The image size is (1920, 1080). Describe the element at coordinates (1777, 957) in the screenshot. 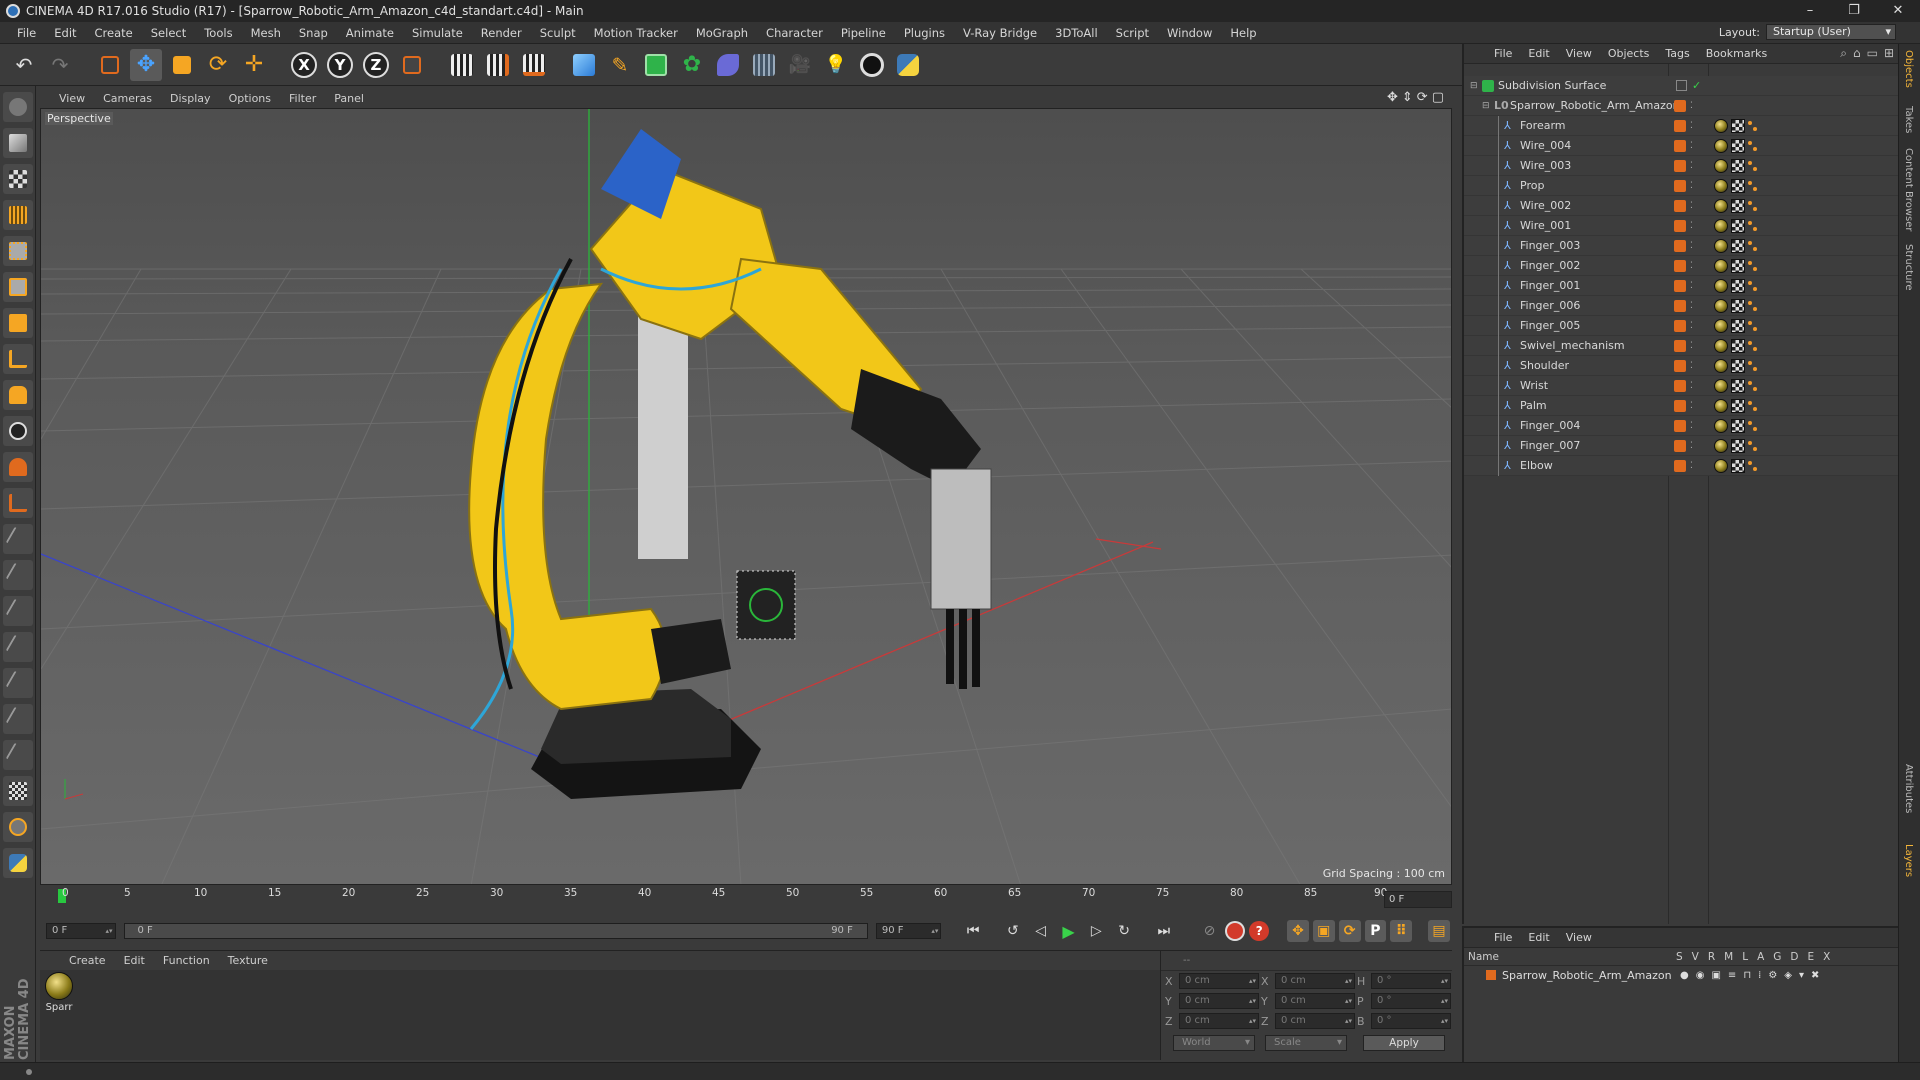

I see `layer-col-generators: G` at that location.